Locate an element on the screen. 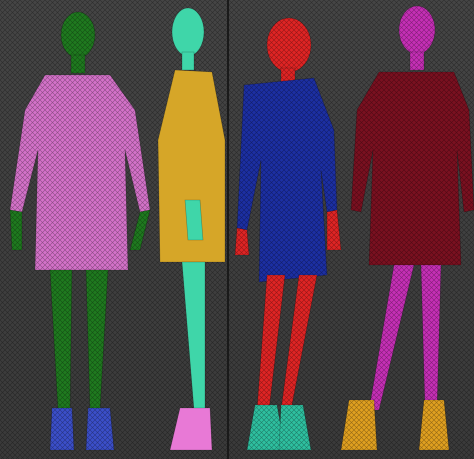  figure-3-right-shoe is located at coordinates (295, 427).